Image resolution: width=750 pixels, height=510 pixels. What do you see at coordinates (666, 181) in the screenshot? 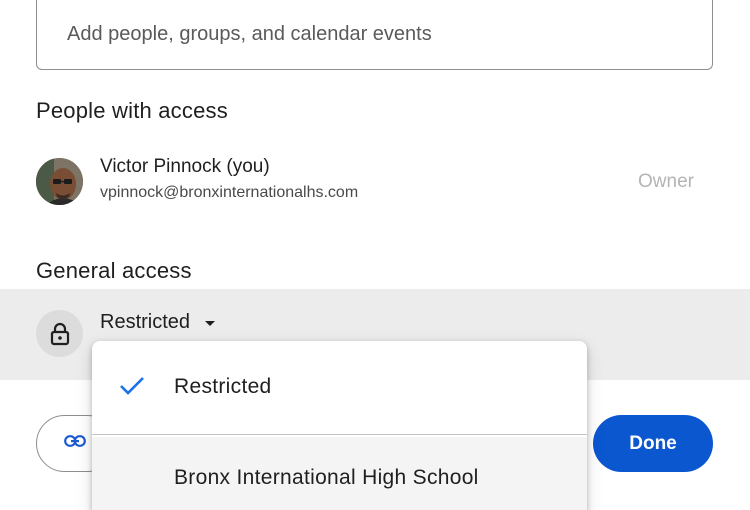
I see `person-role: Owner` at bounding box center [666, 181].